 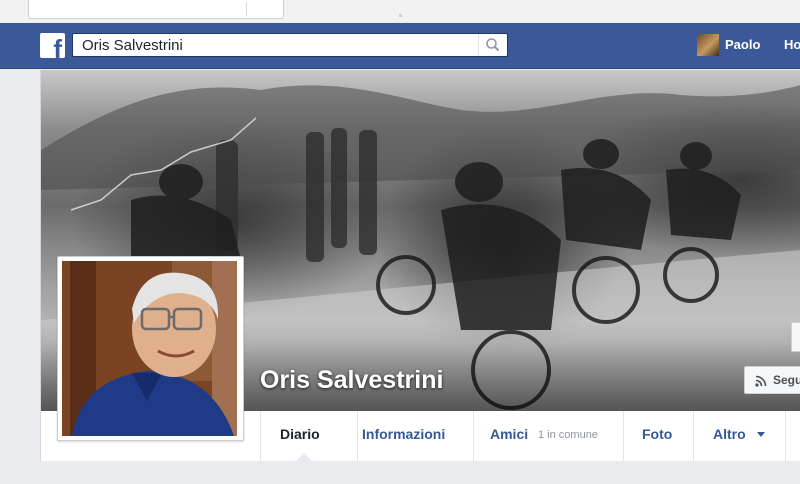 What do you see at coordinates (742, 44) in the screenshot?
I see `nav-user-name: Paolo` at bounding box center [742, 44].